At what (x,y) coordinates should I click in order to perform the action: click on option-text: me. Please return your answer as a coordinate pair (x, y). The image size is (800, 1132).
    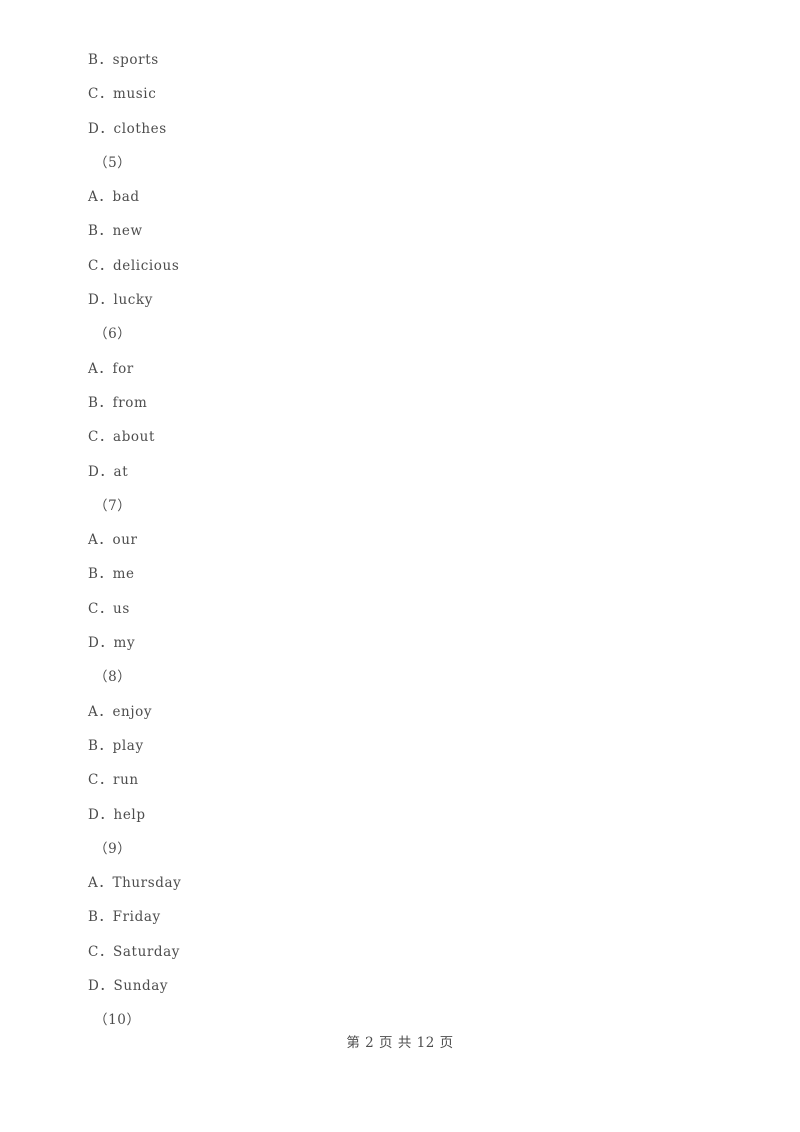
    Looking at the image, I should click on (123, 574).